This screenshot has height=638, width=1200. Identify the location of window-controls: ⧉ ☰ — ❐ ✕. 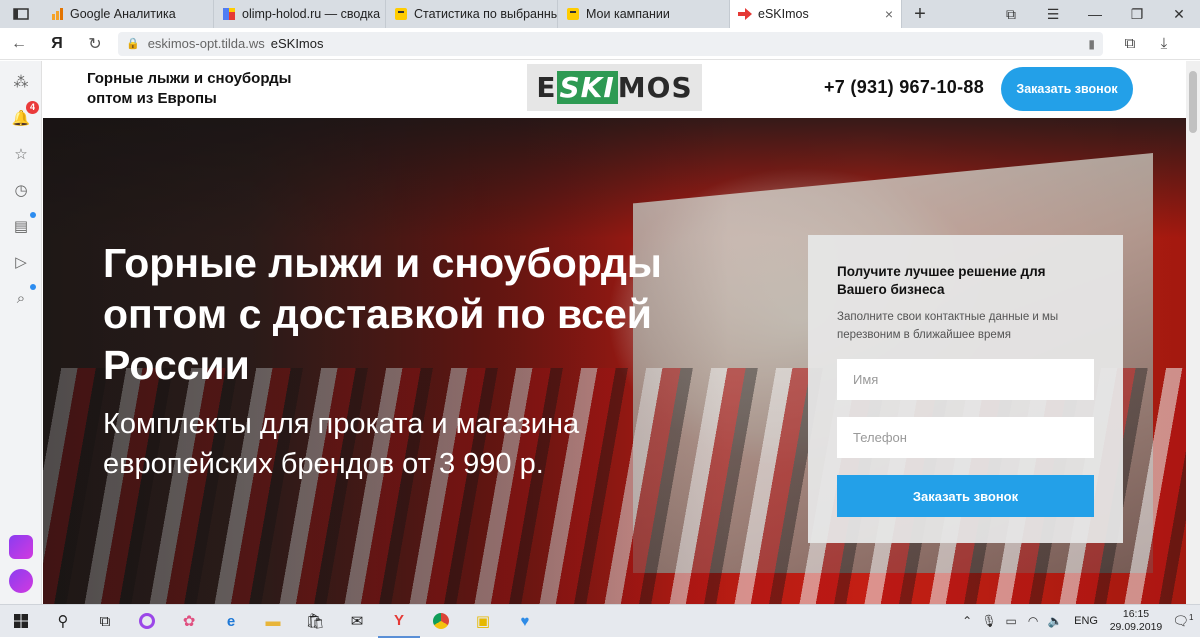
(1095, 14).